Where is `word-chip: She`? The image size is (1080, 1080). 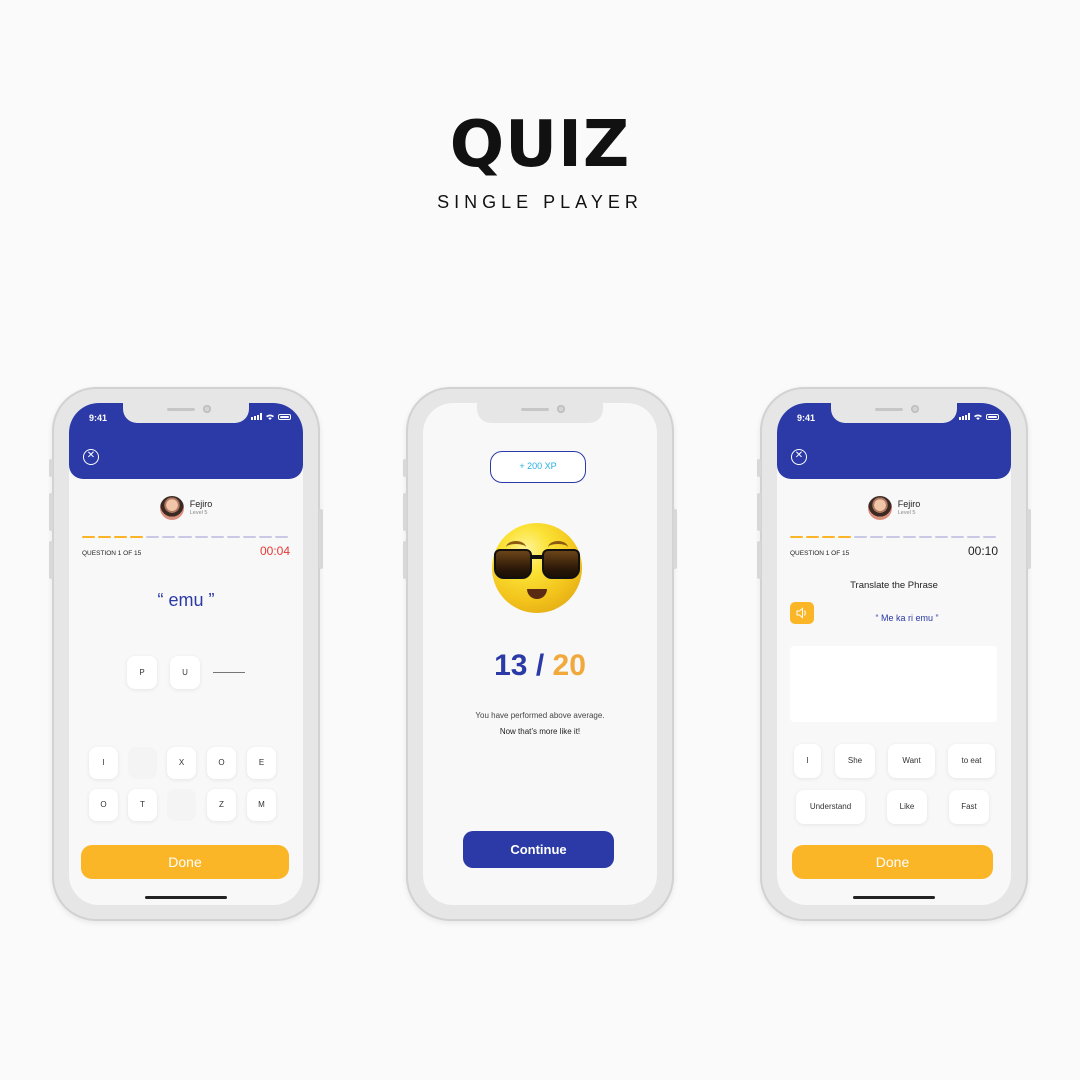
word-chip: She is located at coordinates (855, 761).